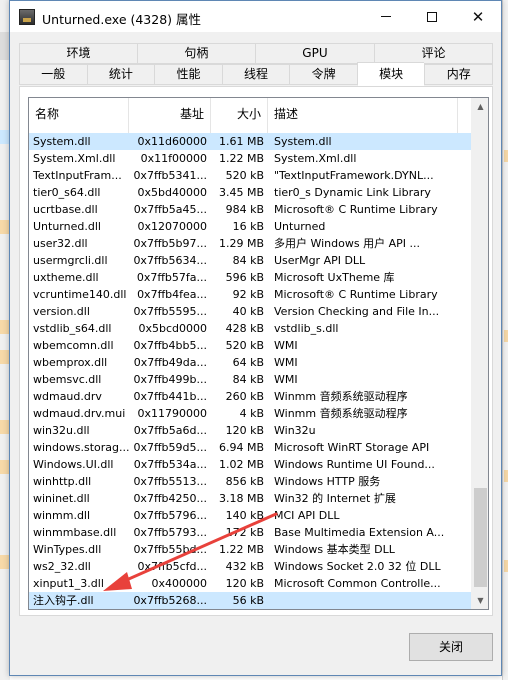 Image resolution: width=508 pixels, height=680 pixels. I want to click on module-name-cell: wininet.dll, so click(61, 498).